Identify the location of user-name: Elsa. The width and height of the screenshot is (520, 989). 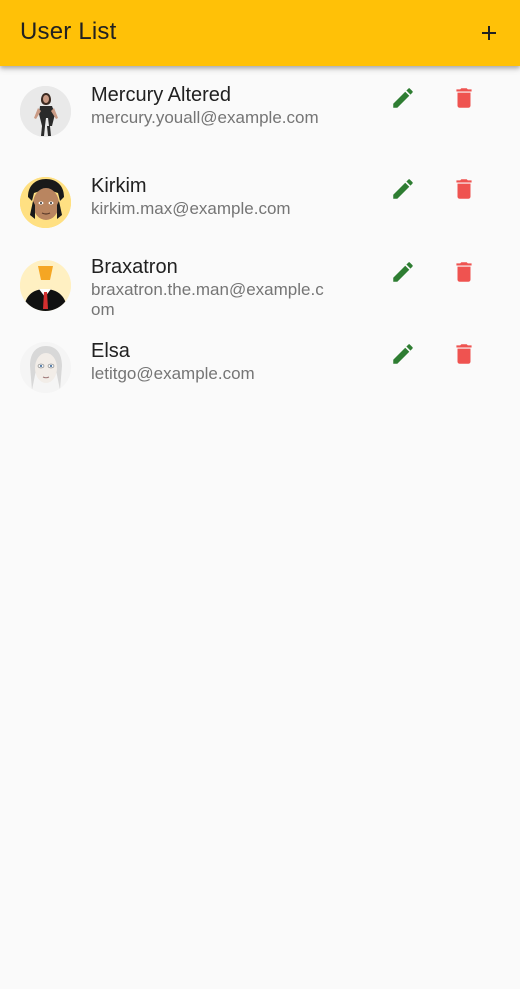
(110, 351).